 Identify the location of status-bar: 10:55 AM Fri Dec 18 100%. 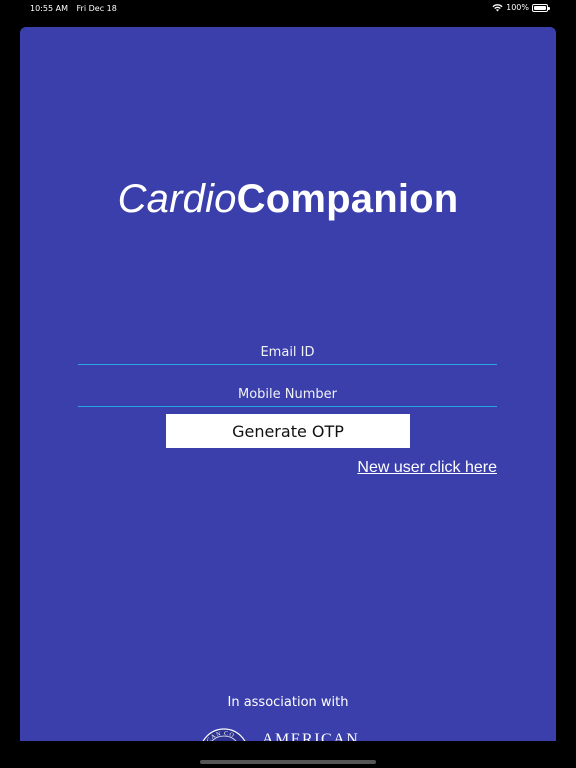
(288, 9).